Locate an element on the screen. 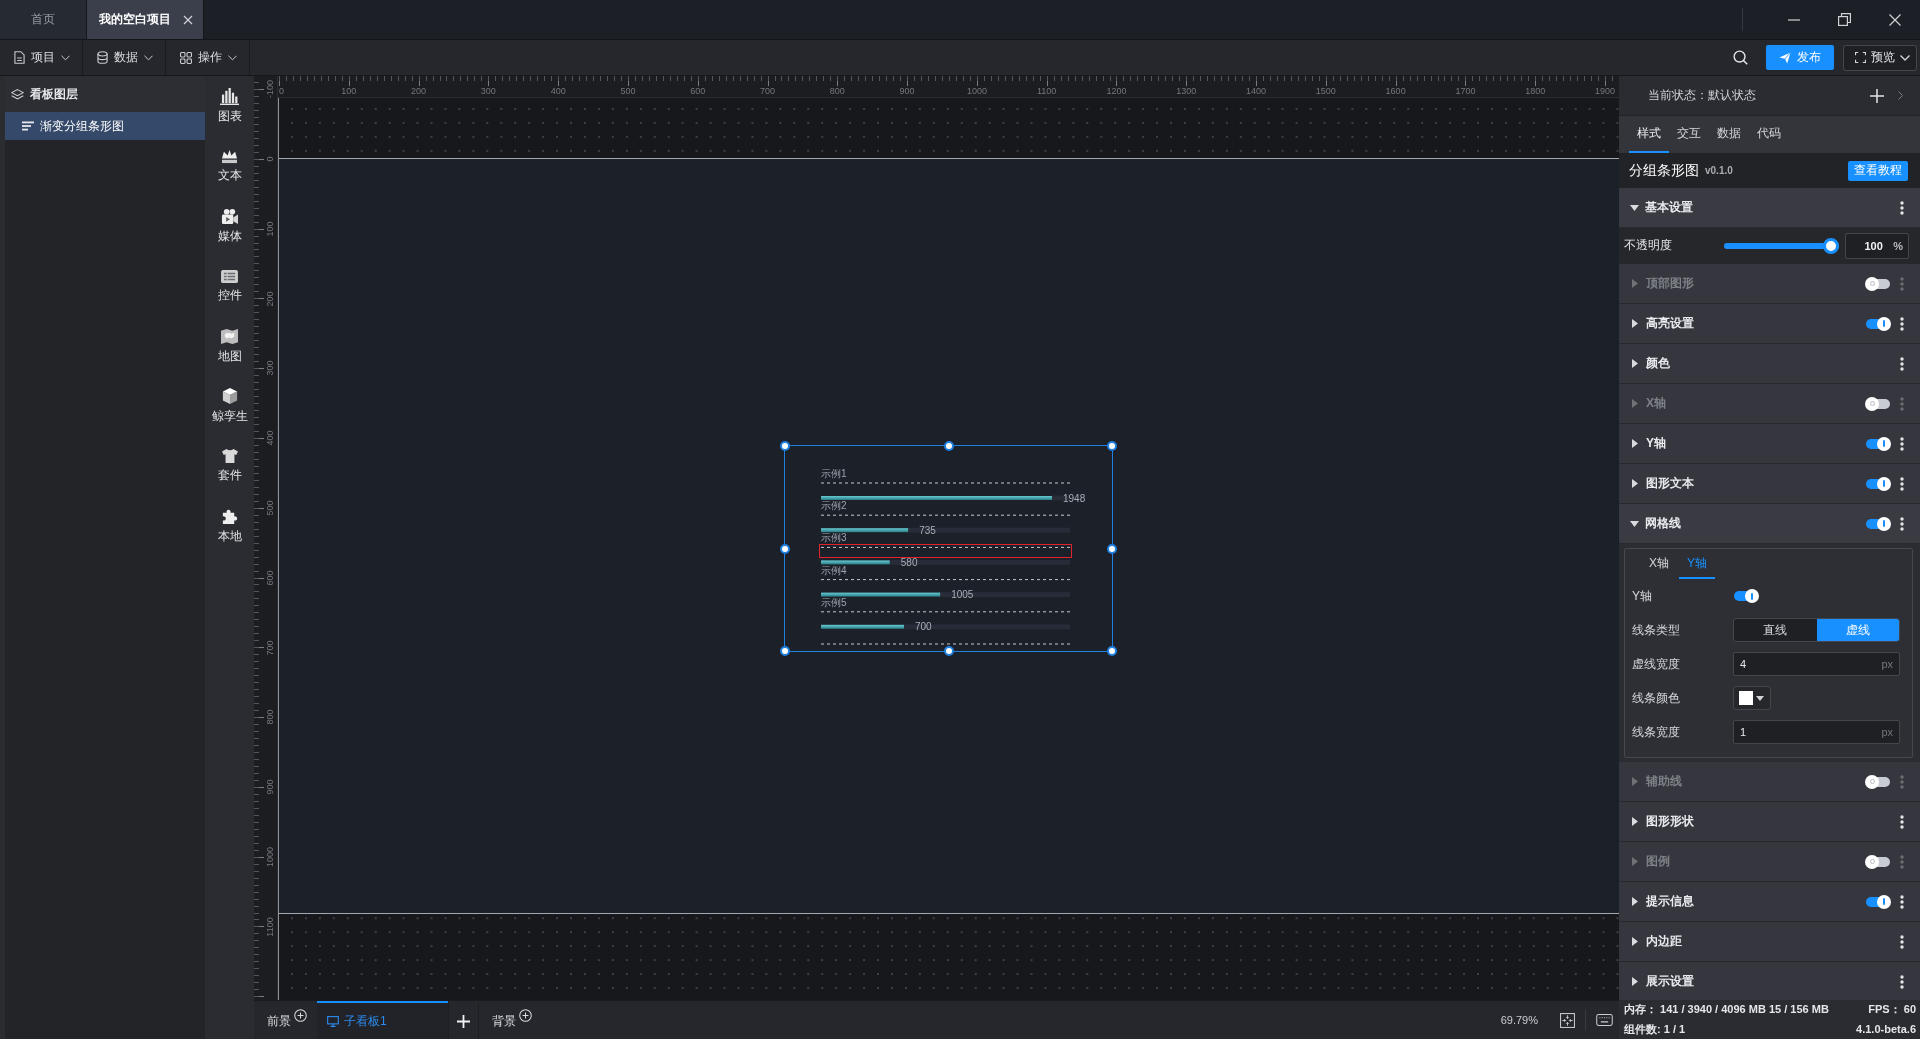 The image size is (1920, 1039). section-header: 基本设置 is located at coordinates (1769, 208).